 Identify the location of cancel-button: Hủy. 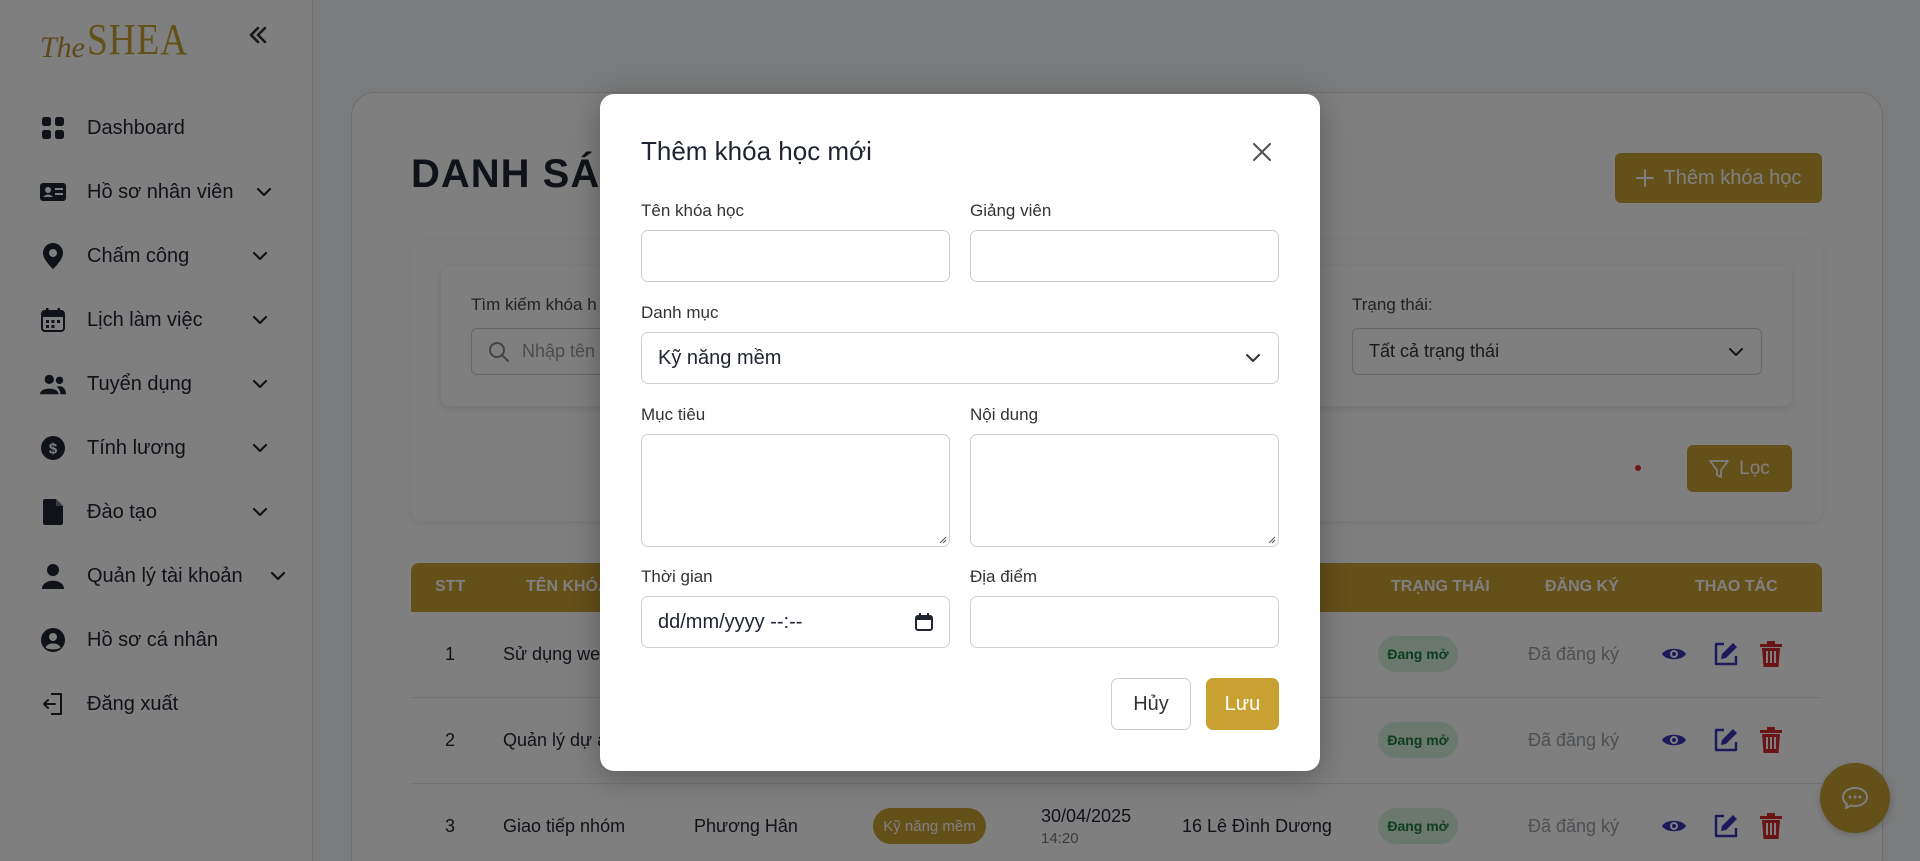
(1151, 704).